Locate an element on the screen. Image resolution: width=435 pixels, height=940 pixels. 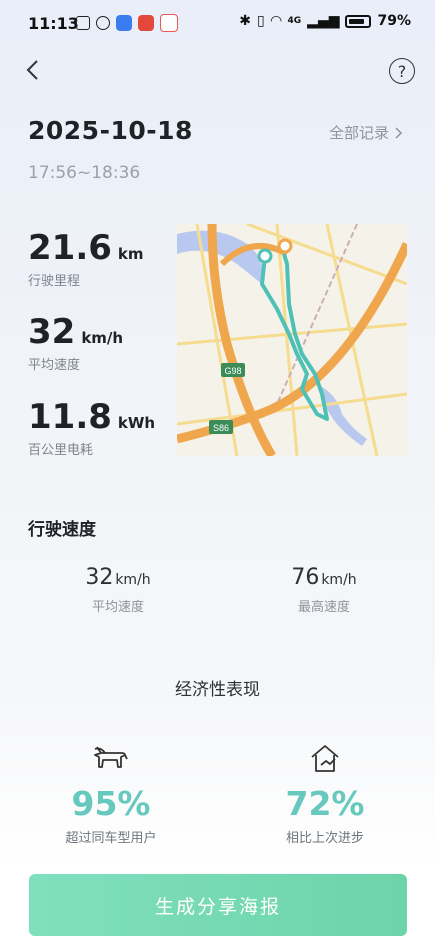
stat-distance: 21.6 km 行驶里程 is located at coordinates (86, 258).